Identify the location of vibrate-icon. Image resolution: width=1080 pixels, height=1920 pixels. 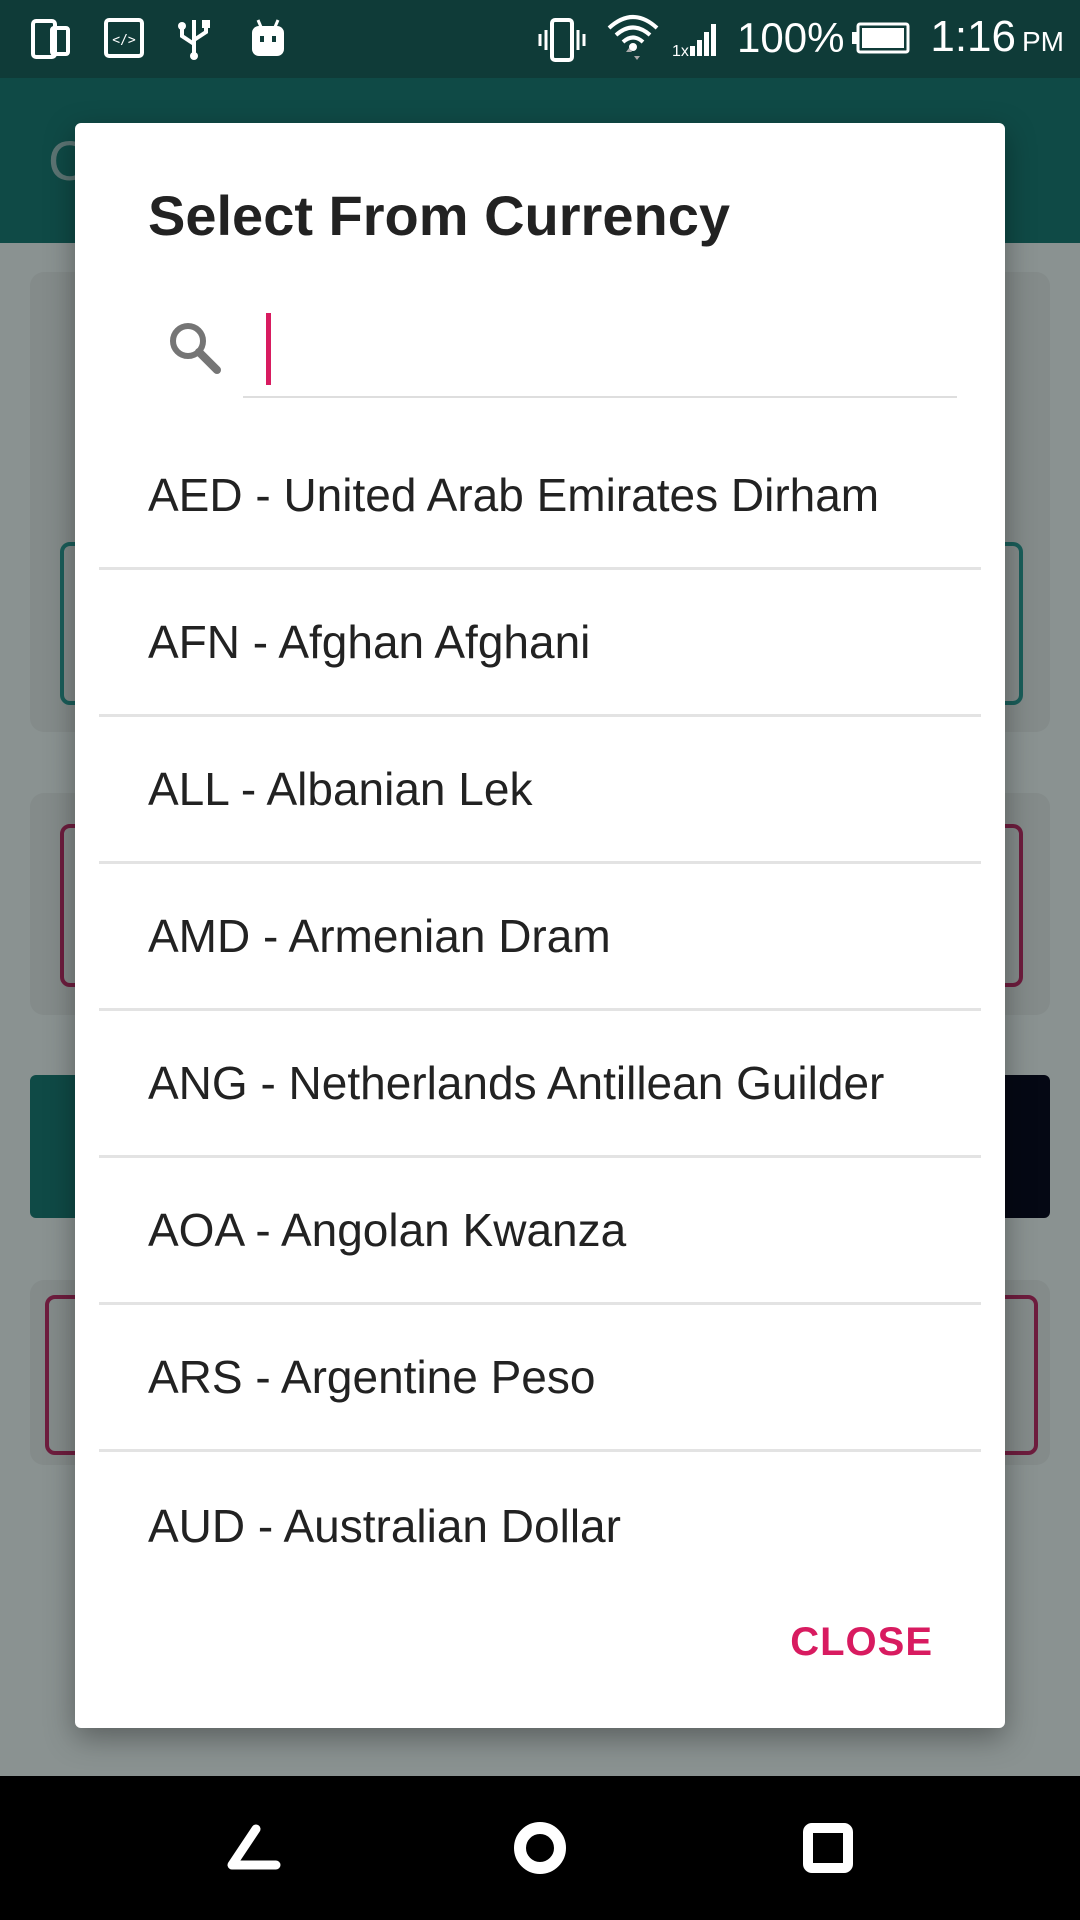
(562, 40).